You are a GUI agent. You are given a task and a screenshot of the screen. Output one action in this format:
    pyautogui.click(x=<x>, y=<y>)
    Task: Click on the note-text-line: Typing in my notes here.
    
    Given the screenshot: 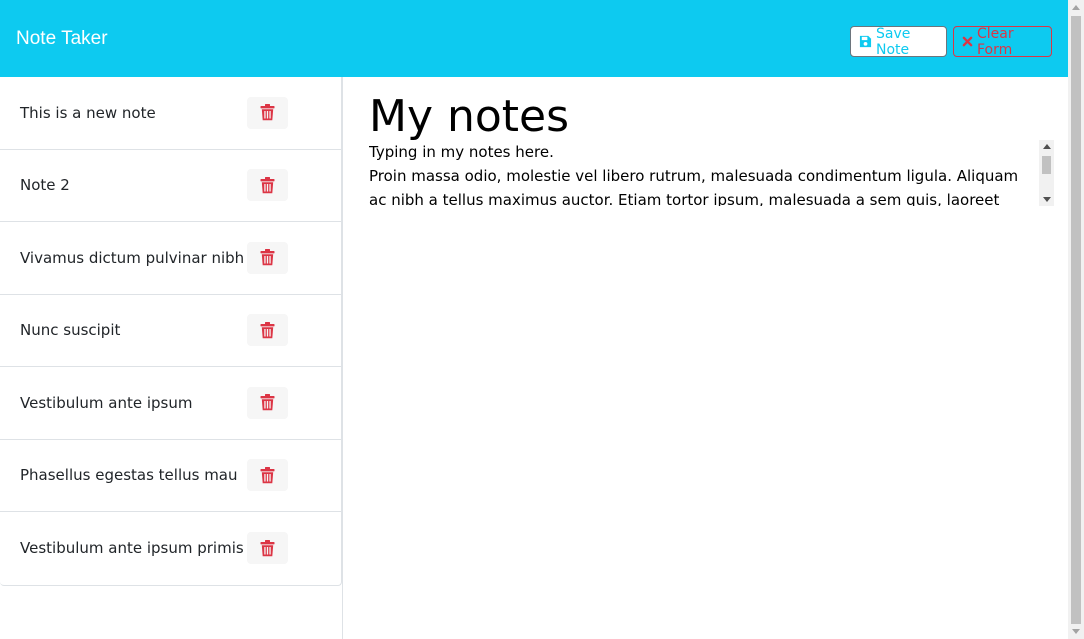 What is the action you would take?
    pyautogui.click(x=461, y=152)
    